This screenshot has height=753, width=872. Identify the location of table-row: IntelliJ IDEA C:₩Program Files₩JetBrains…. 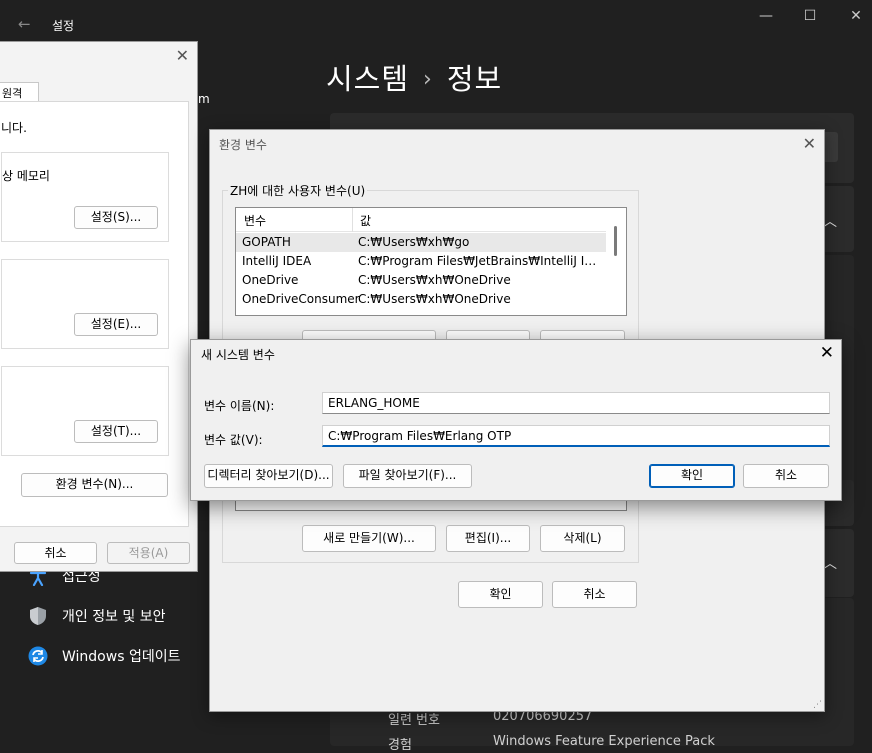
(421, 261).